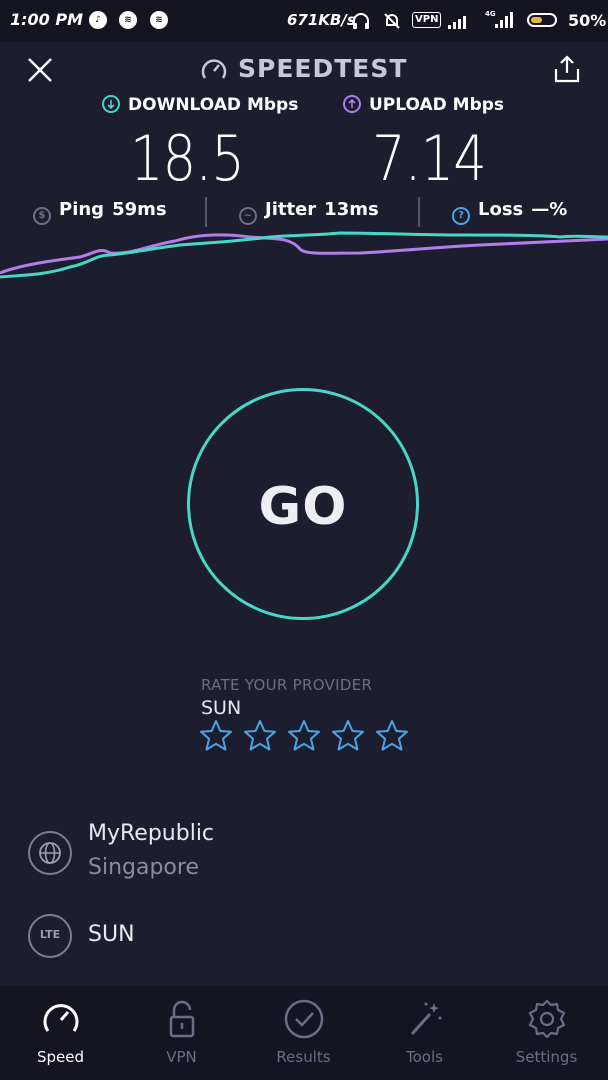 Image resolution: width=608 pixels, height=1080 pixels. I want to click on magic-wand-icon, so click(426, 1019).